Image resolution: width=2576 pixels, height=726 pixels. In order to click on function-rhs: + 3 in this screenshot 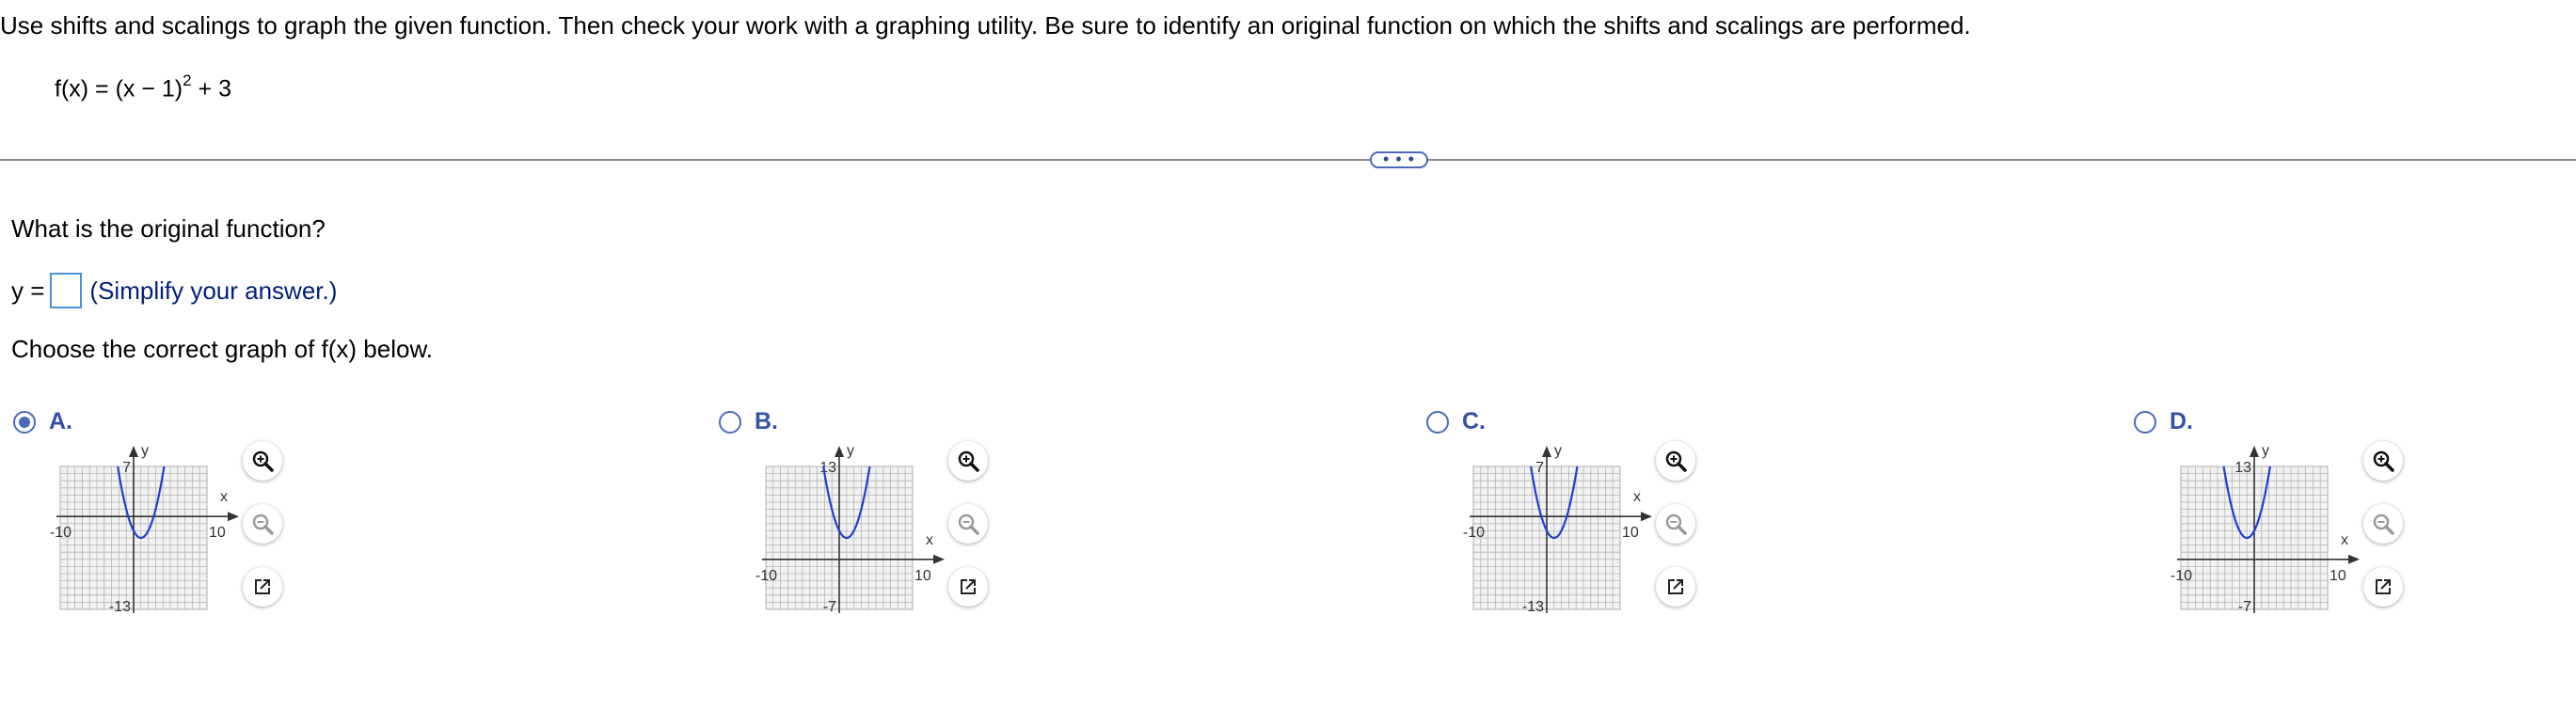, I will do `click(211, 89)`.